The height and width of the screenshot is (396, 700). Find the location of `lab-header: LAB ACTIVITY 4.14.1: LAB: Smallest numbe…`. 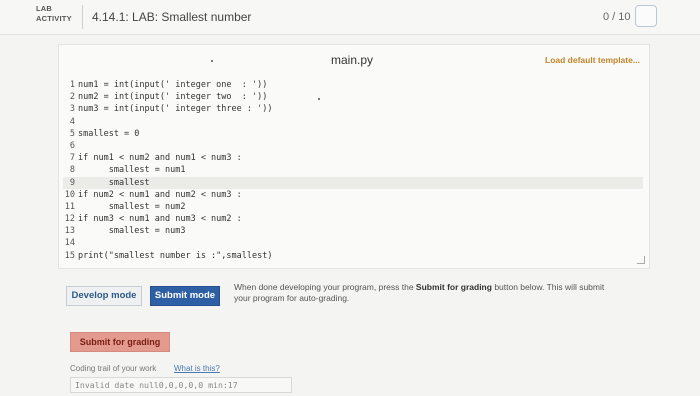

lab-header: LAB ACTIVITY 4.14.1: LAB: Smallest numbe… is located at coordinates (350, 17).